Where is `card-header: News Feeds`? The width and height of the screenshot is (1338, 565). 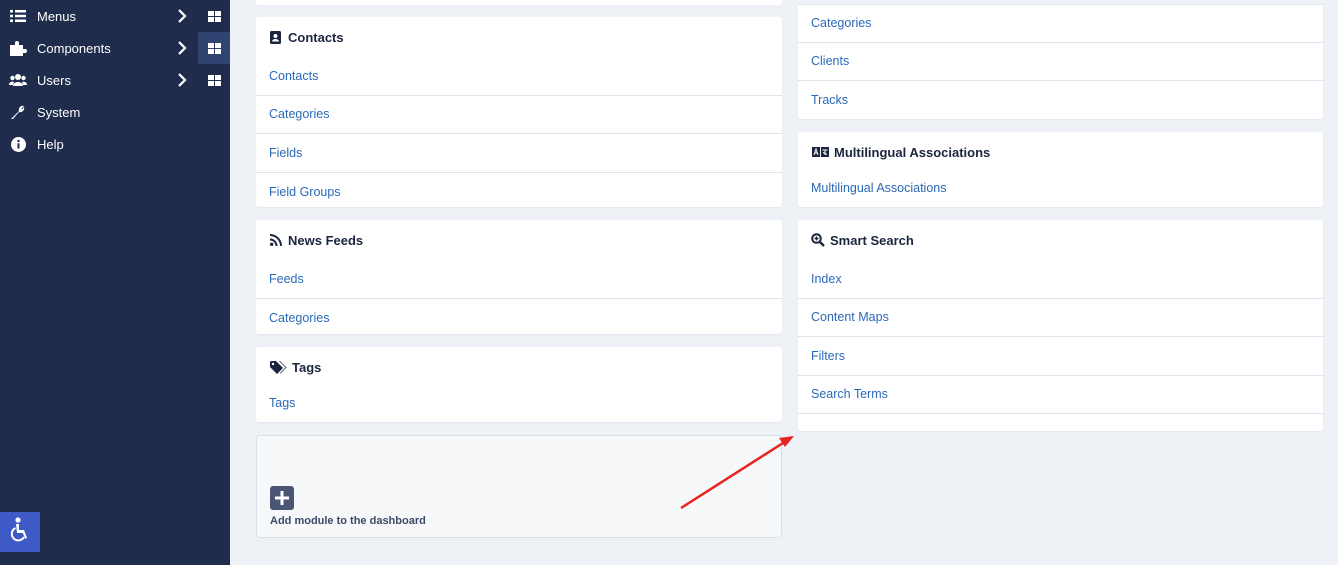
card-header: News Feeds is located at coordinates (519, 240).